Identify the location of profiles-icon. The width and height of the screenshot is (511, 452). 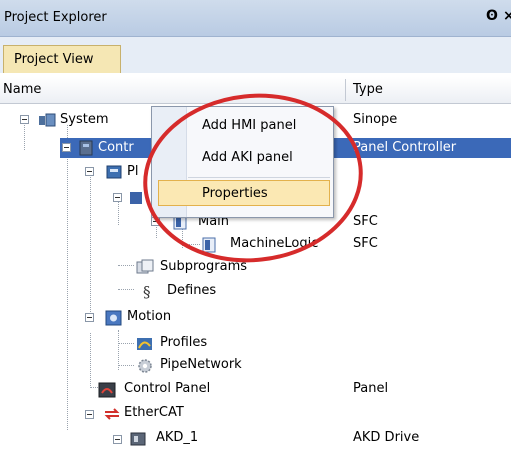
(144, 344).